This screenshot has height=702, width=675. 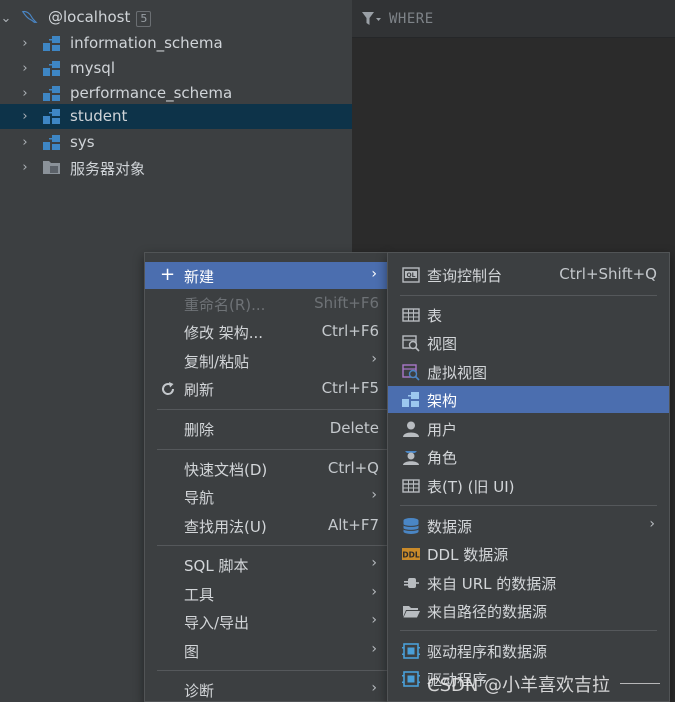 What do you see at coordinates (353, 525) in the screenshot?
I see `menu-item-shortcut: Alt+F7` at bounding box center [353, 525].